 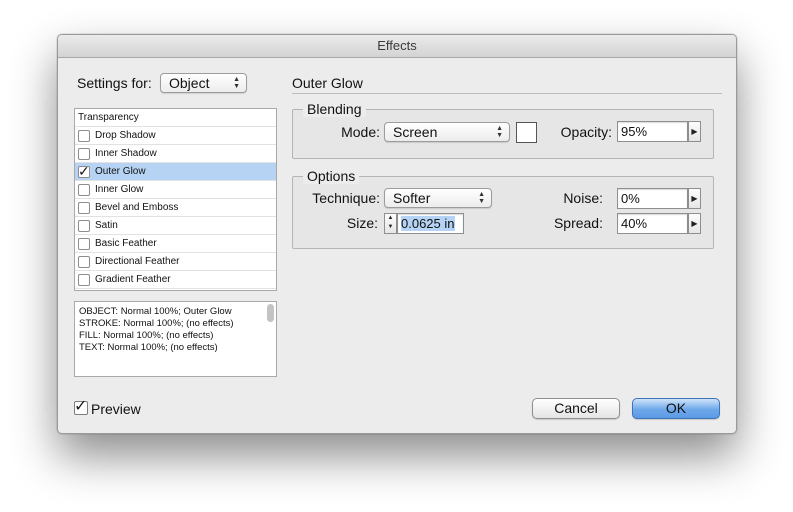 I want to click on settings-for-label: Settings for:, so click(x=114, y=83).